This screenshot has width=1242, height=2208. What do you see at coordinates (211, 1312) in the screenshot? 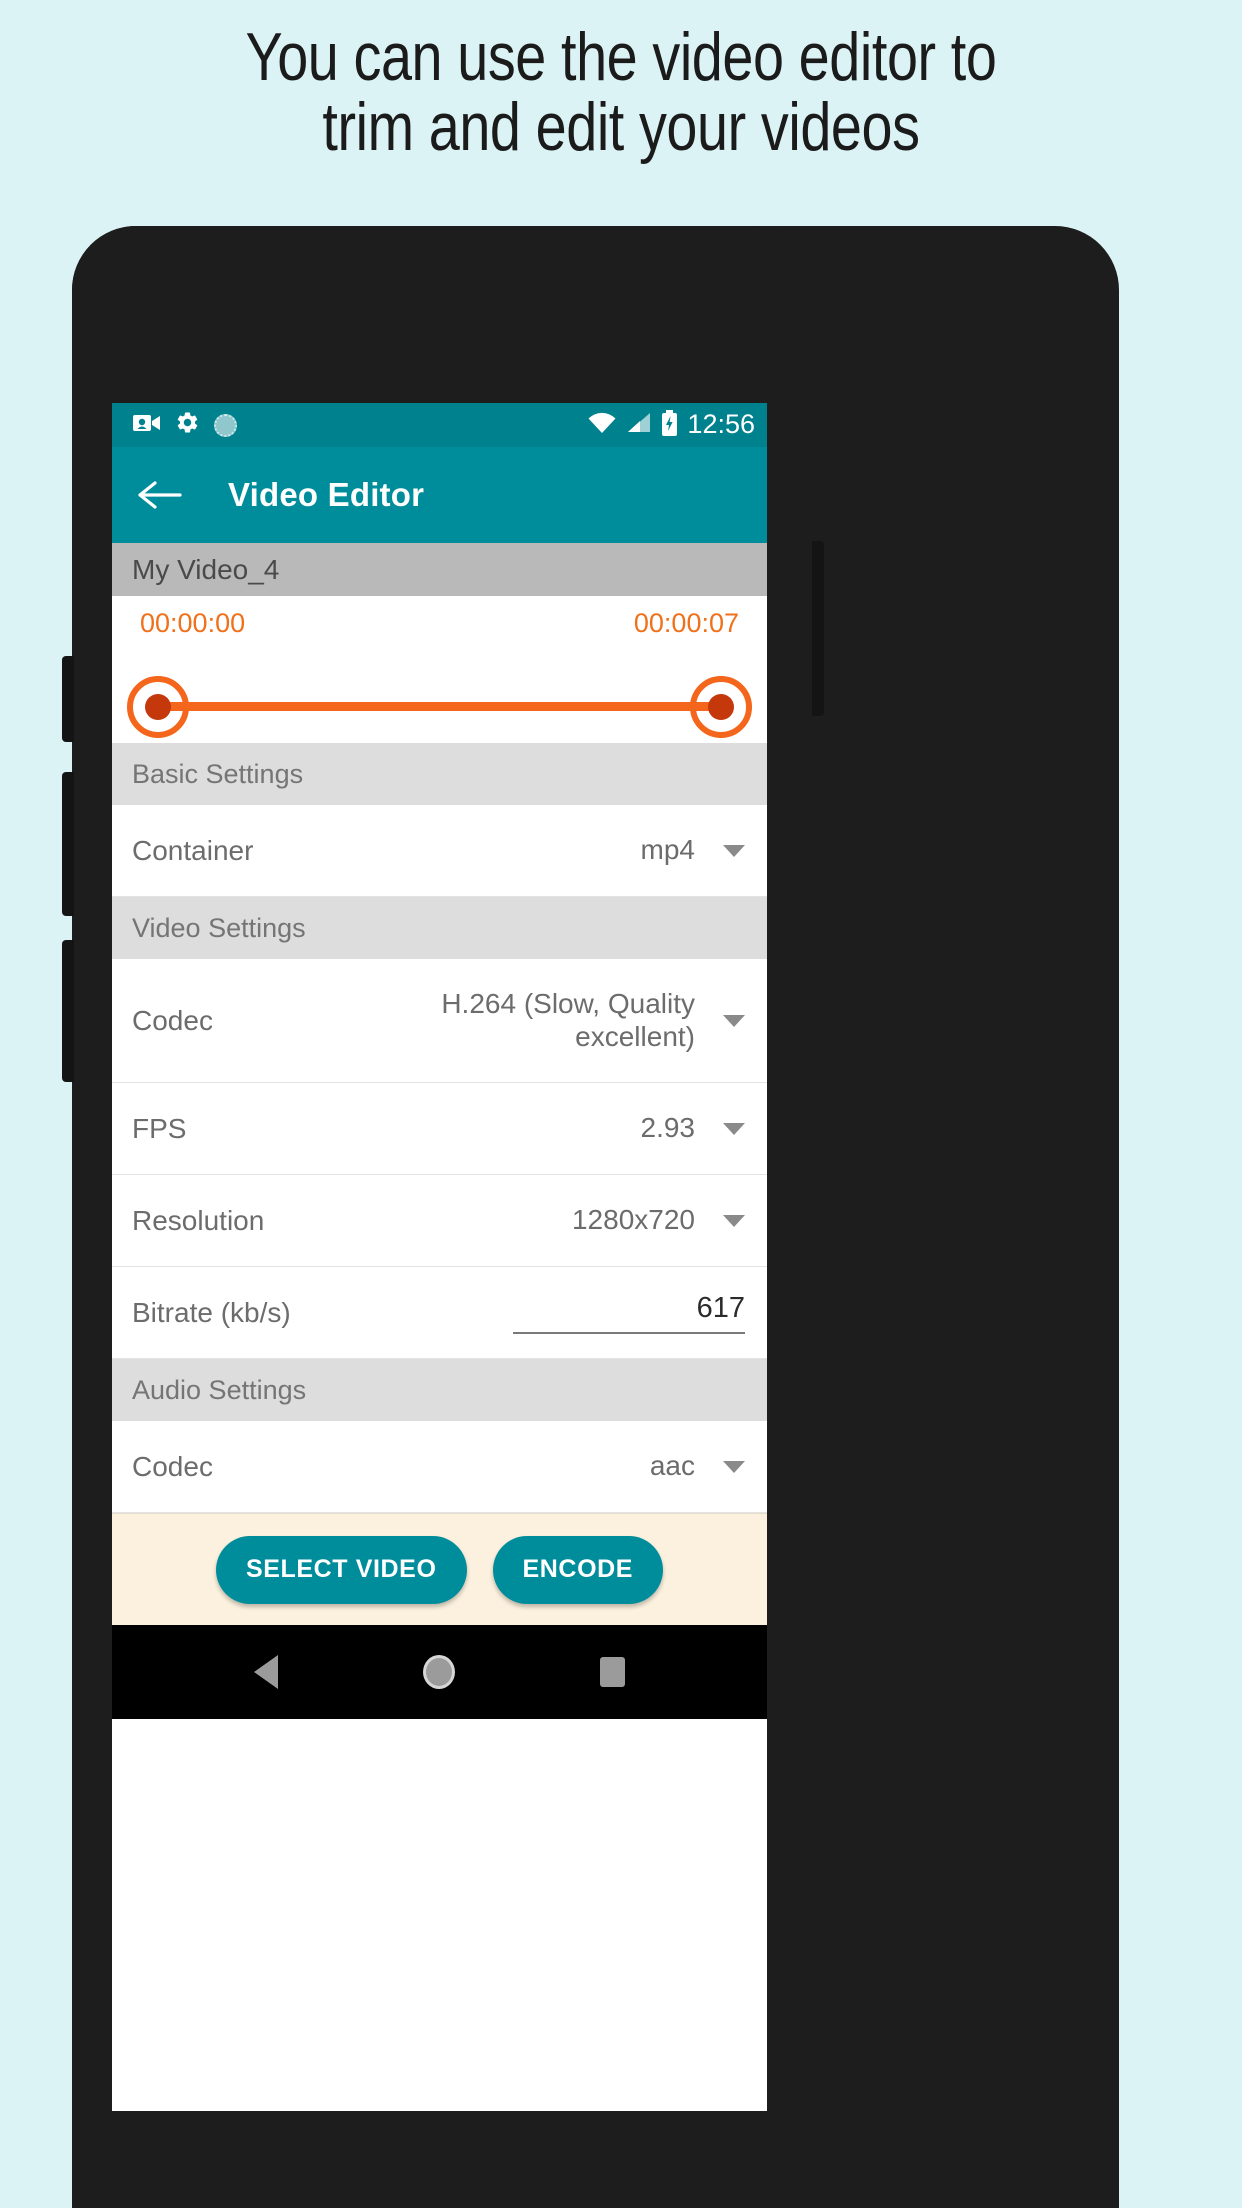
I see `setting-label-bitrate: Bitrate (kb/s)` at bounding box center [211, 1312].